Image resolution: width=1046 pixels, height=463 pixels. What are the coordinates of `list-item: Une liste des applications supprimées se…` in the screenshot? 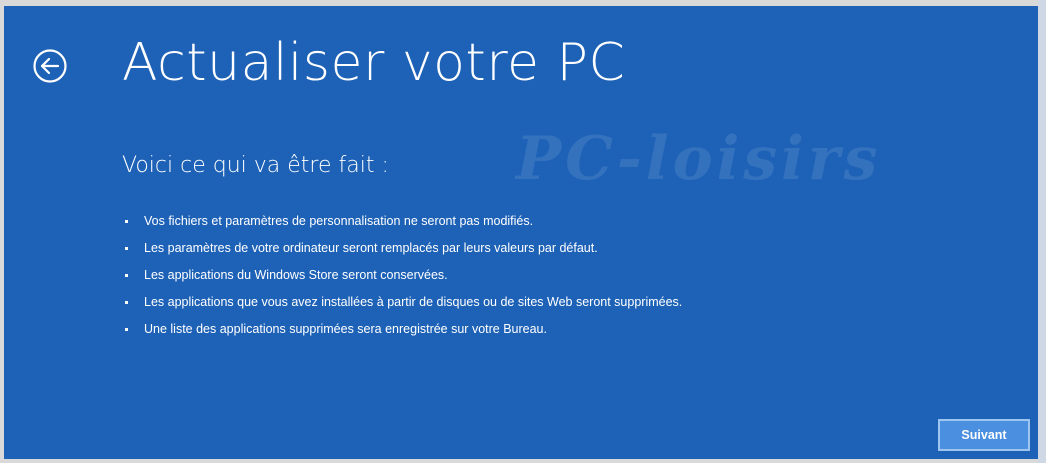 It's located at (402, 329).